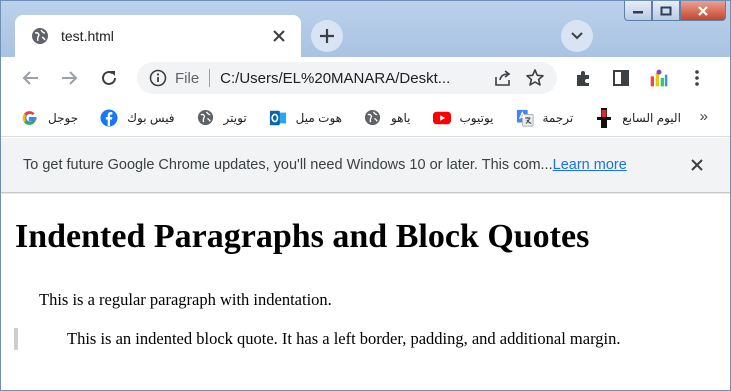 The width and height of the screenshot is (731, 391). What do you see at coordinates (638, 11) in the screenshot?
I see `minimize-button` at bounding box center [638, 11].